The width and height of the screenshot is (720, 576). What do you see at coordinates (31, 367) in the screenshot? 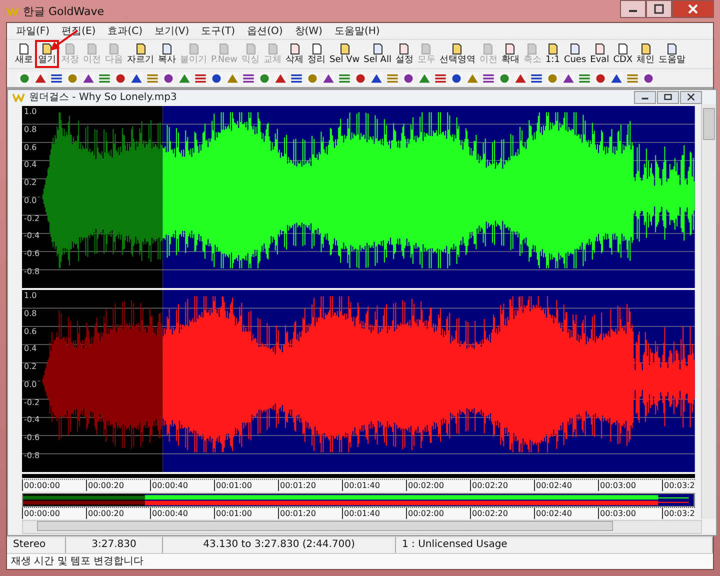
I see `amplitude-label: 0.2` at bounding box center [31, 367].